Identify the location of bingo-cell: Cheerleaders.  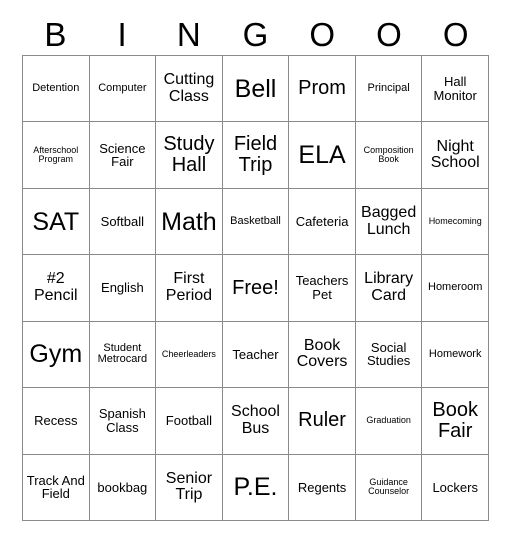
(189, 355).